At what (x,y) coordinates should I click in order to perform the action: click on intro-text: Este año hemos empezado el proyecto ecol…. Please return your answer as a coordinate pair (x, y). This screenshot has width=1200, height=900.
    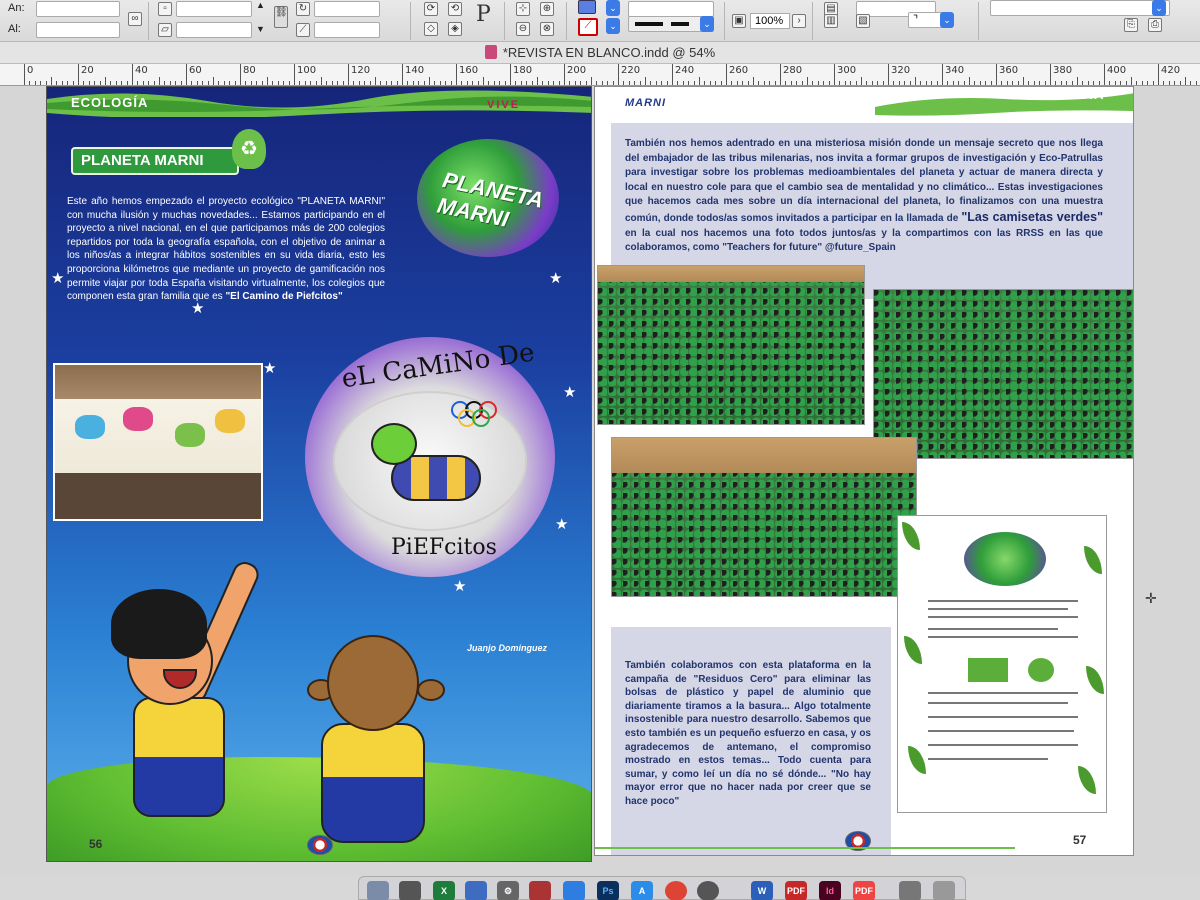
    Looking at the image, I should click on (226, 249).